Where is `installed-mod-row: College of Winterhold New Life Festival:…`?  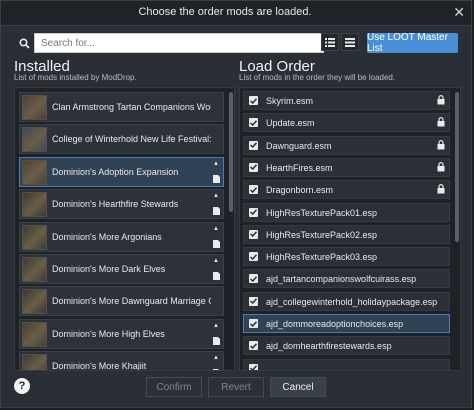 installed-mod-row: College of Winterhold New Life Festival:… is located at coordinates (121, 139).